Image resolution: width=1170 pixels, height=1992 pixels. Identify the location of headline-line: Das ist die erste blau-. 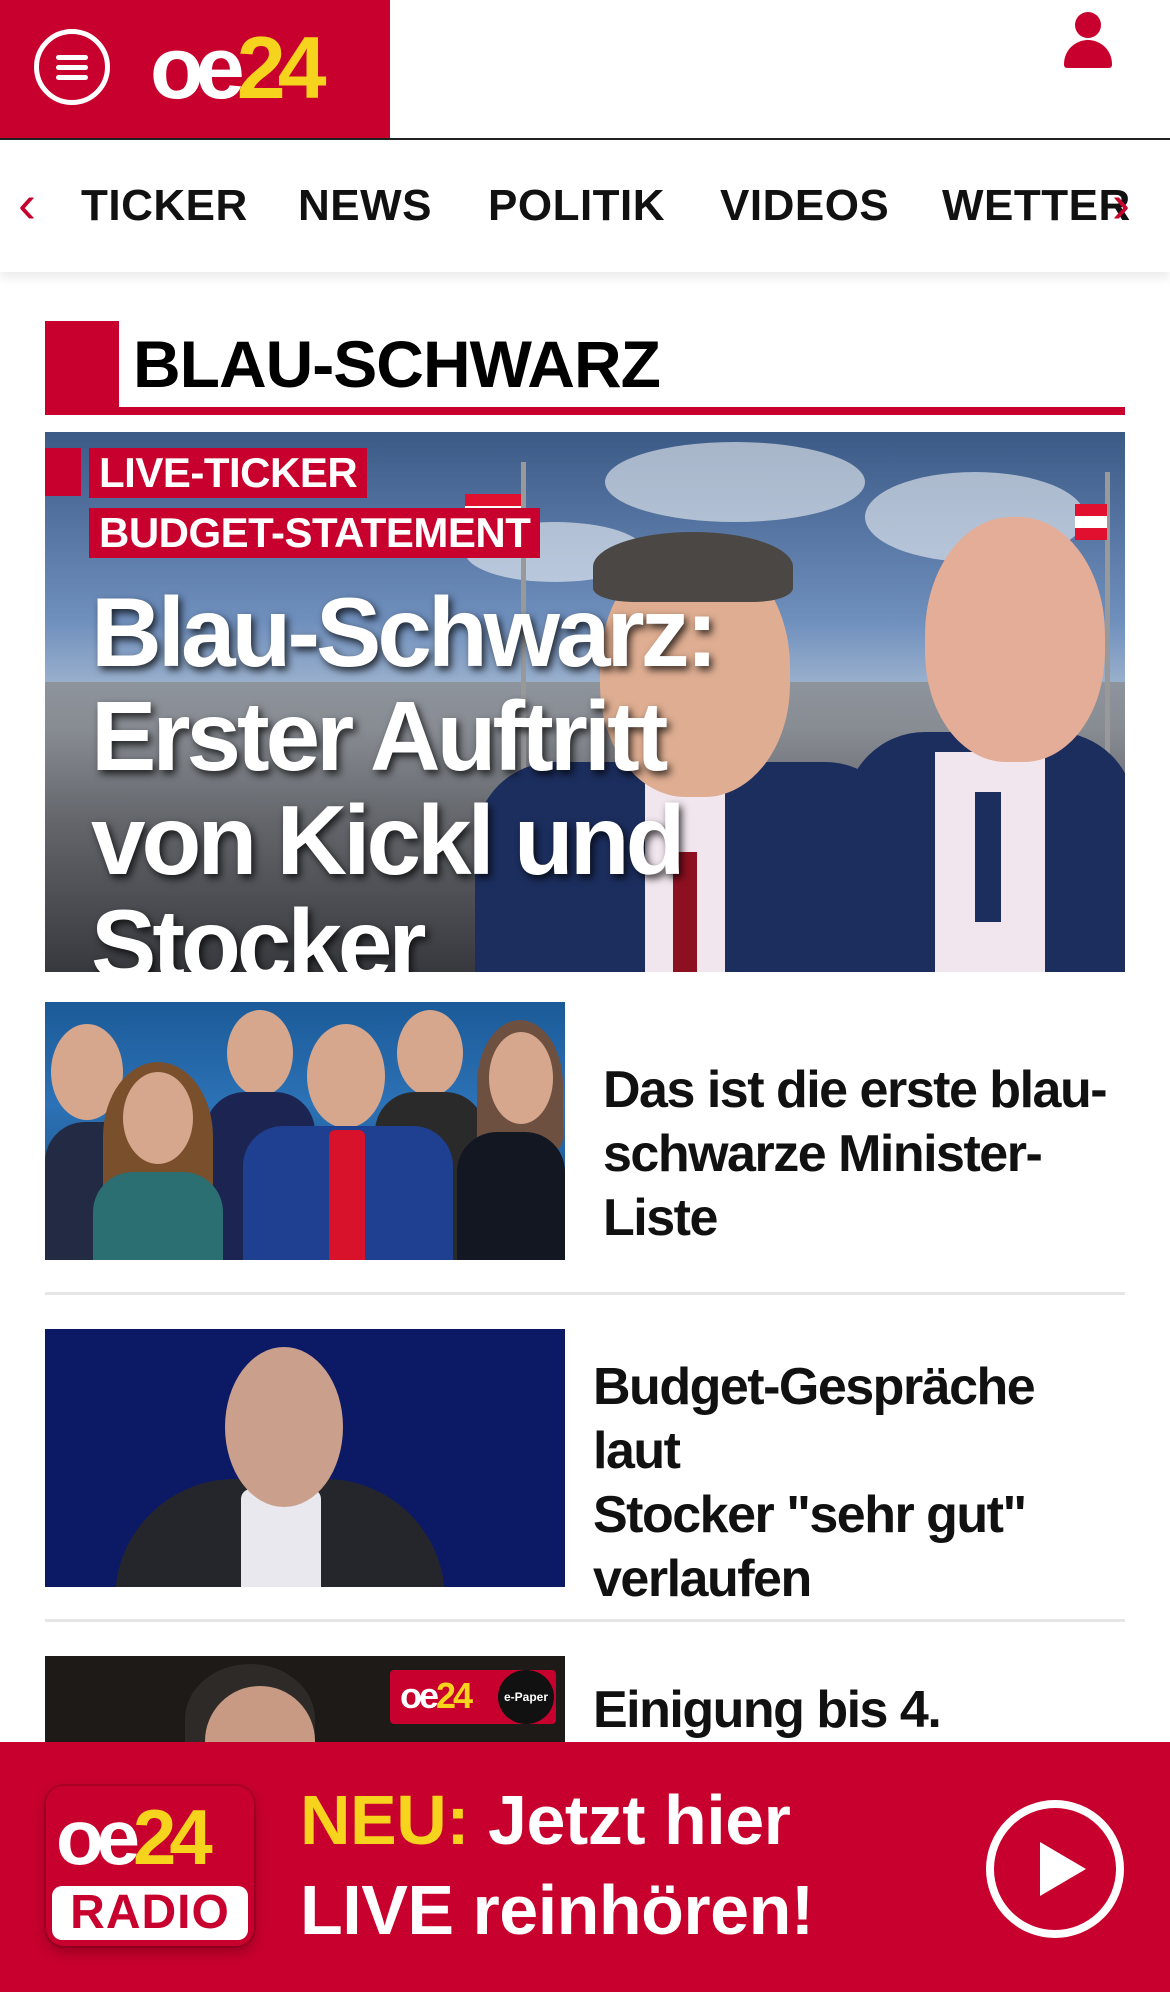
(855, 1090).